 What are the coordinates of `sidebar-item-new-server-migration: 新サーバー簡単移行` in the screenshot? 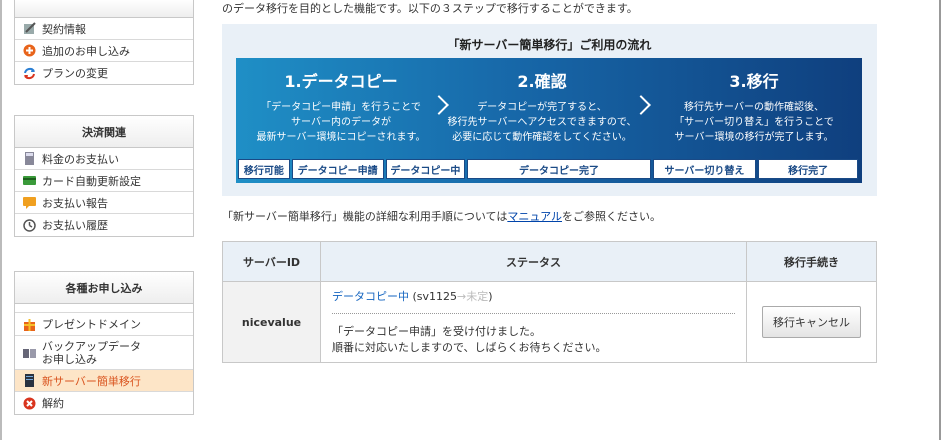 It's located at (104, 381).